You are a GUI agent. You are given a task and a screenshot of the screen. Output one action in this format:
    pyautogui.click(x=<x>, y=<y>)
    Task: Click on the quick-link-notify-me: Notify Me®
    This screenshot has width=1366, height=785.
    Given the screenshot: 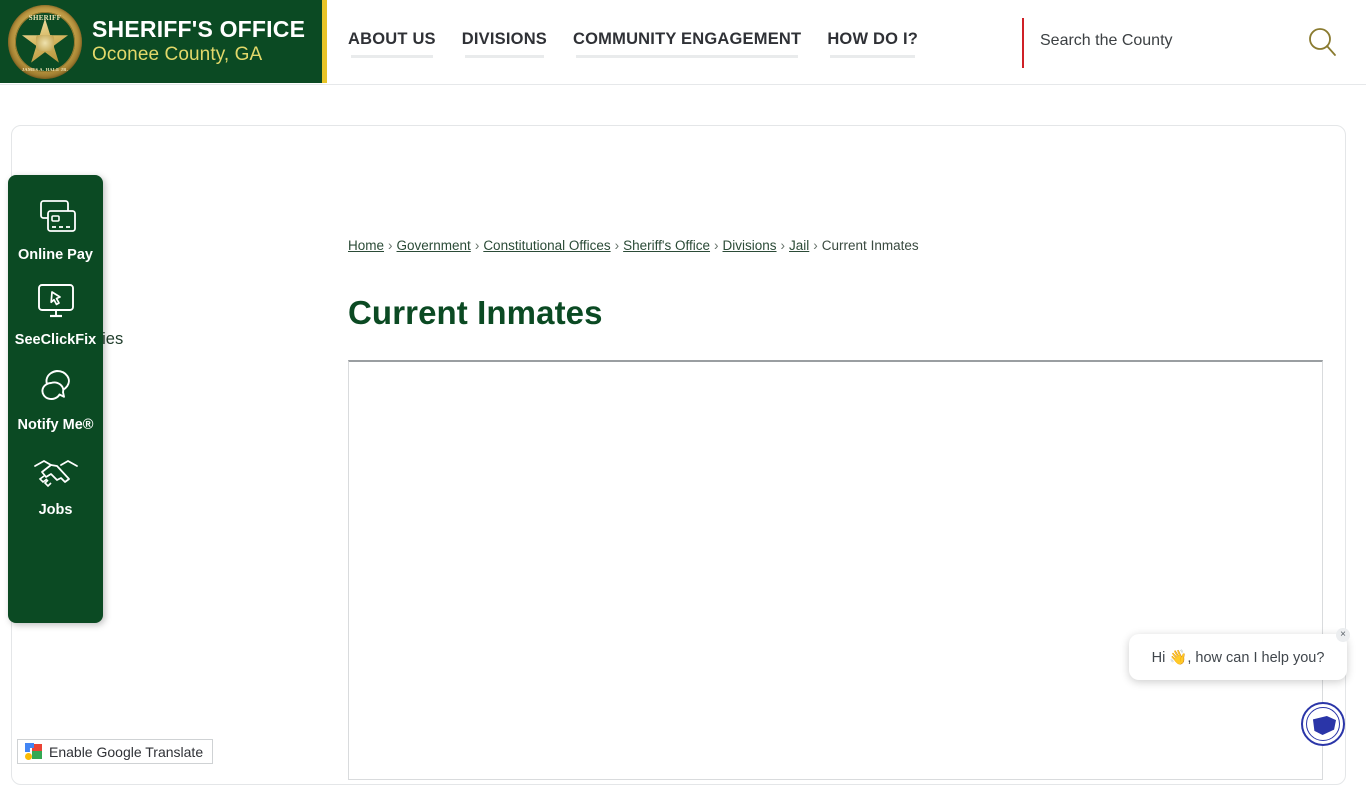 What is the action you would take?
    pyautogui.click(x=55, y=399)
    